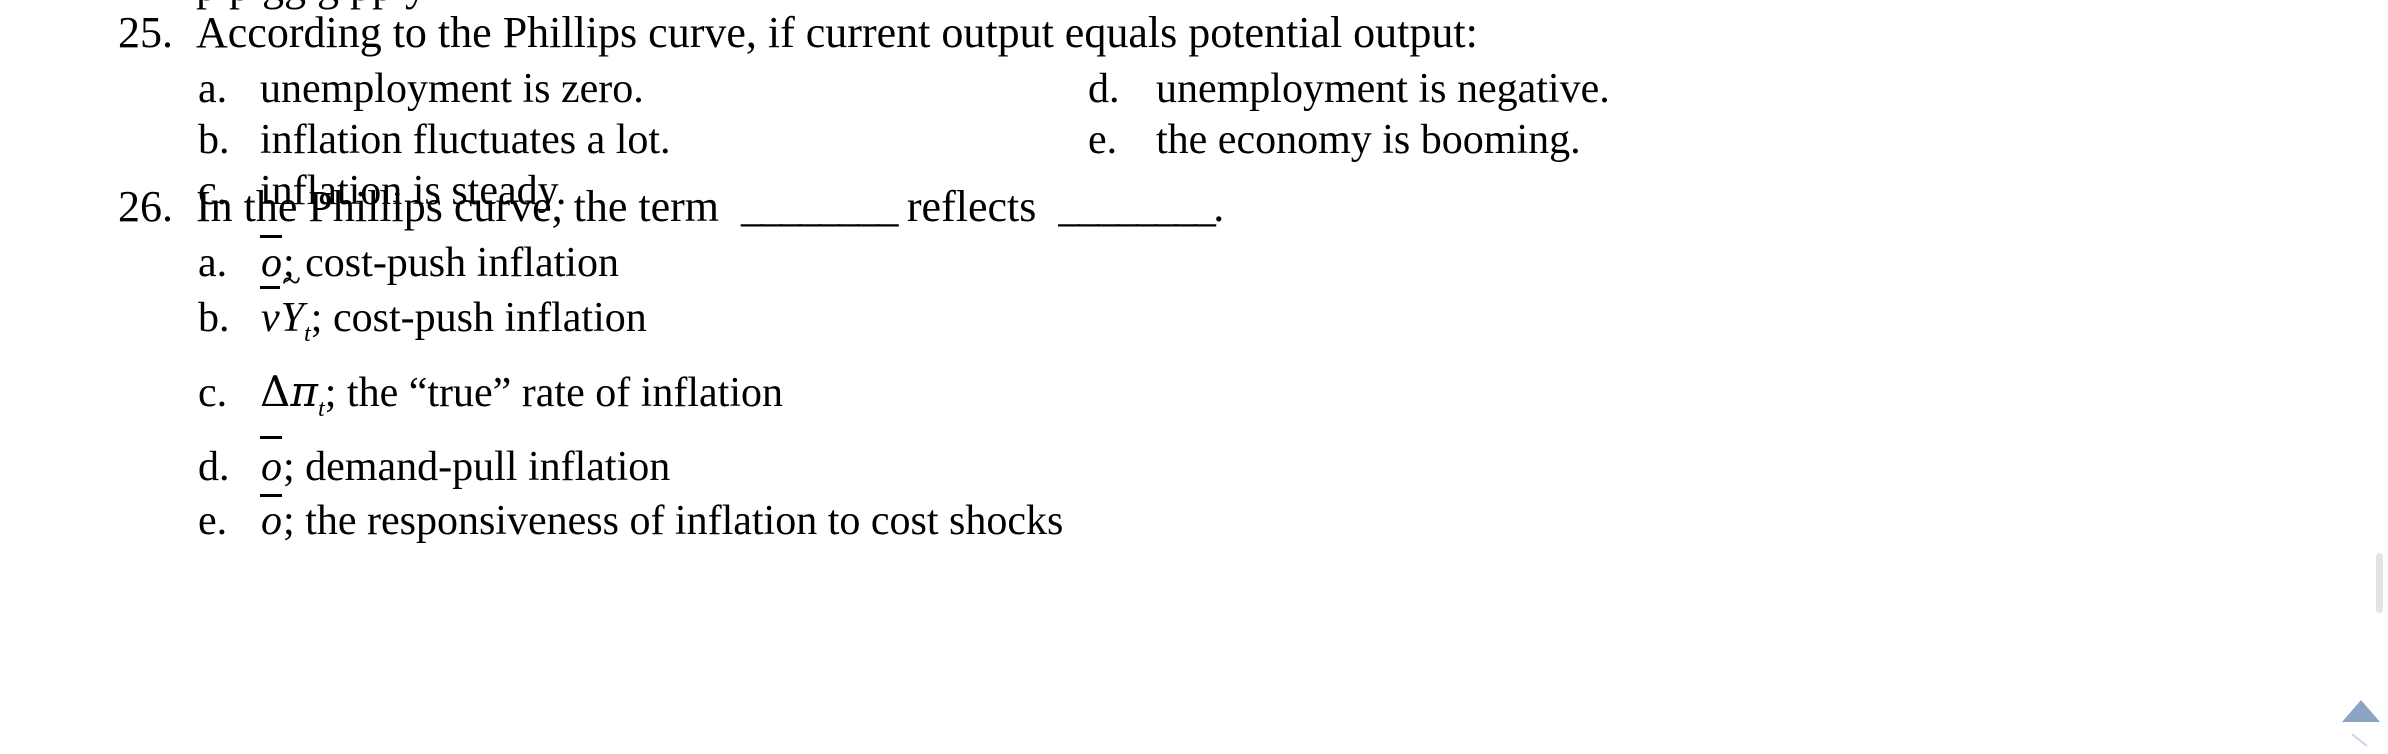 Image resolution: width=2388 pixels, height=754 pixels. I want to click on option-label: unemployment is zero., so click(452, 89).